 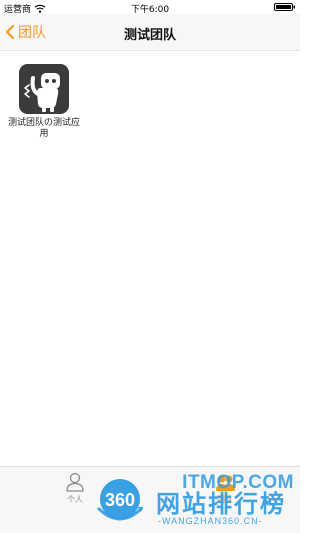 I want to click on tab-personal-label: 个人, so click(x=75, y=499).